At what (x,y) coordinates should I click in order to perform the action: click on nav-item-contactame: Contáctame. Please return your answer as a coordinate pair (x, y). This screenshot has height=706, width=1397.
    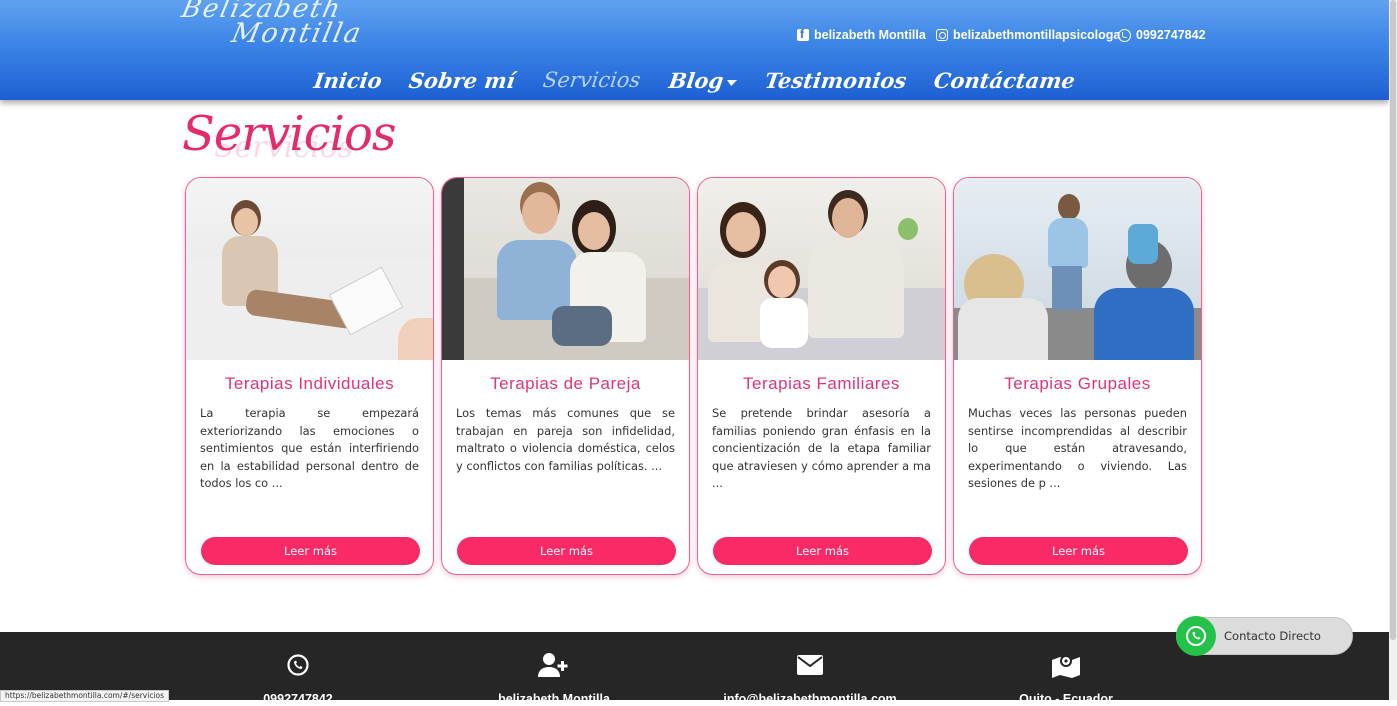
    Looking at the image, I should click on (1005, 80).